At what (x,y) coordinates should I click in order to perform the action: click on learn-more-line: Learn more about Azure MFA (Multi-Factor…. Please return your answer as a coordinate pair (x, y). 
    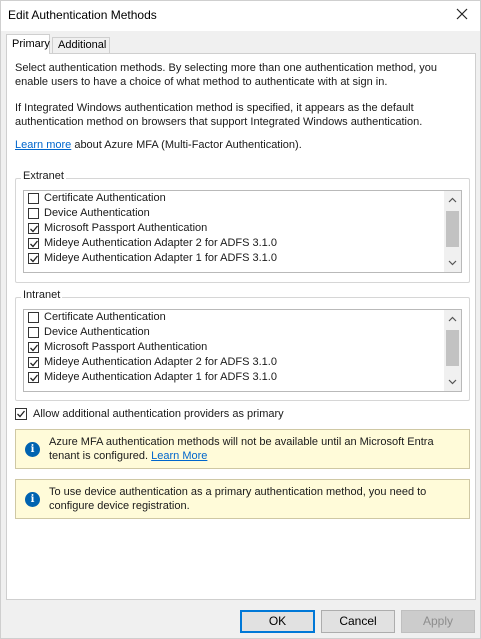
    Looking at the image, I should click on (241, 145).